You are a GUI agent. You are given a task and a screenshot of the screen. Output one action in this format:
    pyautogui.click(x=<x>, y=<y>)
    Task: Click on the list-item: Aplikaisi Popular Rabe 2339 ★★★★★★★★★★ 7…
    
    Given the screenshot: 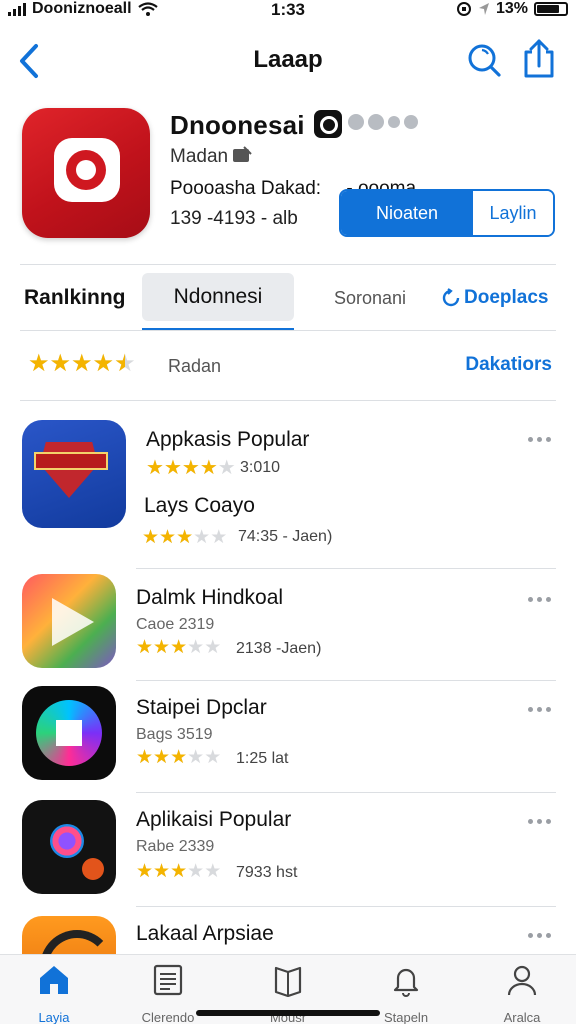 What is the action you would take?
    pyautogui.click(x=288, y=852)
    